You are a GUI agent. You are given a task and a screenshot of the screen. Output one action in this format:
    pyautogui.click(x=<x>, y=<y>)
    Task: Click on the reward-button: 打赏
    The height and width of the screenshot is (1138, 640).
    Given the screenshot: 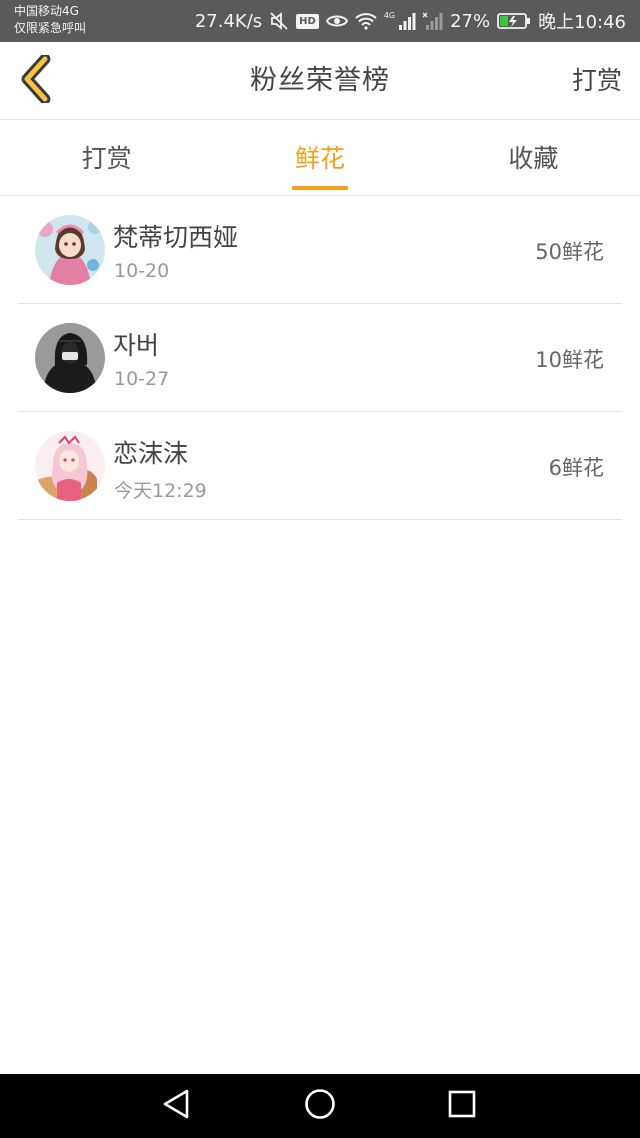 What is the action you would take?
    pyautogui.click(x=597, y=81)
    